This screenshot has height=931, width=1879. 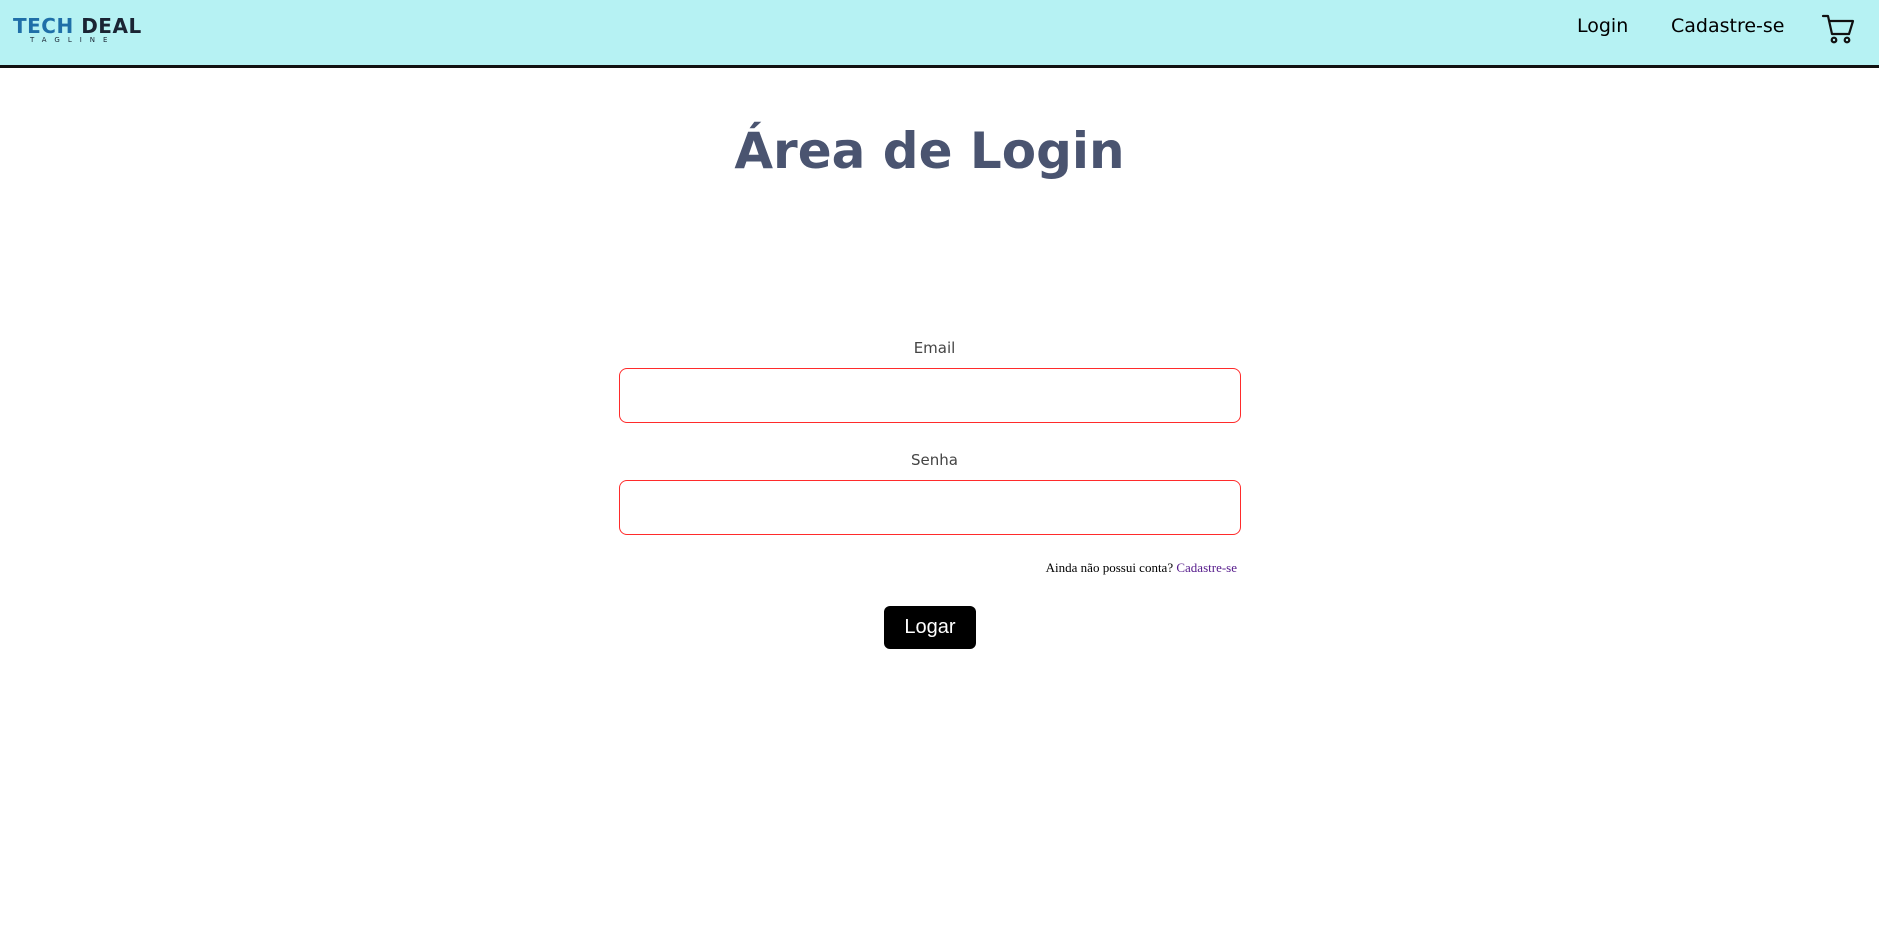 I want to click on signup-hint: Ainda não possui conta? Cadastre-se, so click(x=928, y=568).